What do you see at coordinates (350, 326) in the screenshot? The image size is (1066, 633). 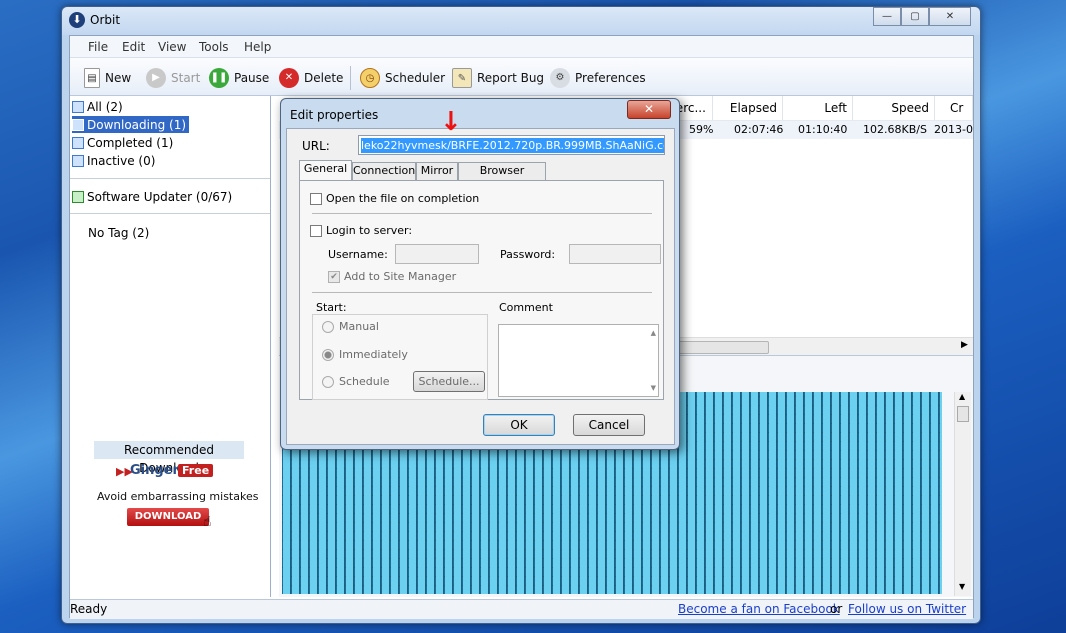 I see `manual-radio: Manual` at bounding box center [350, 326].